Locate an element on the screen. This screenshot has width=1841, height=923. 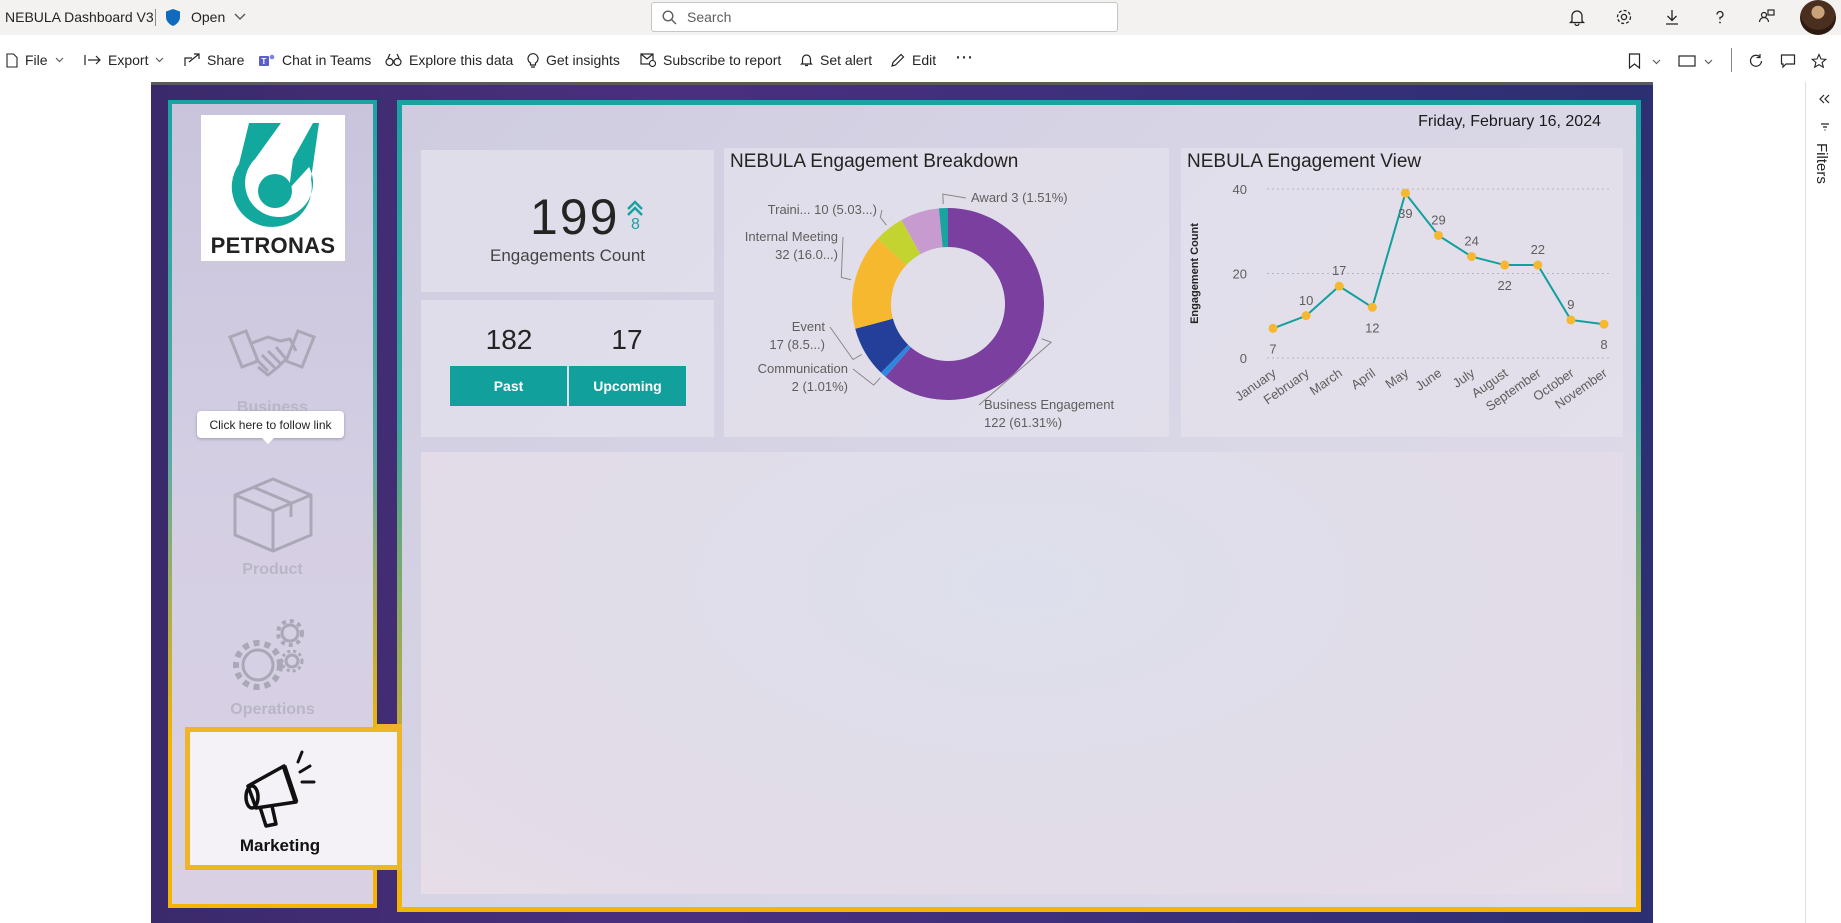
trend-up-chevron-icon is located at coordinates (635, 208).